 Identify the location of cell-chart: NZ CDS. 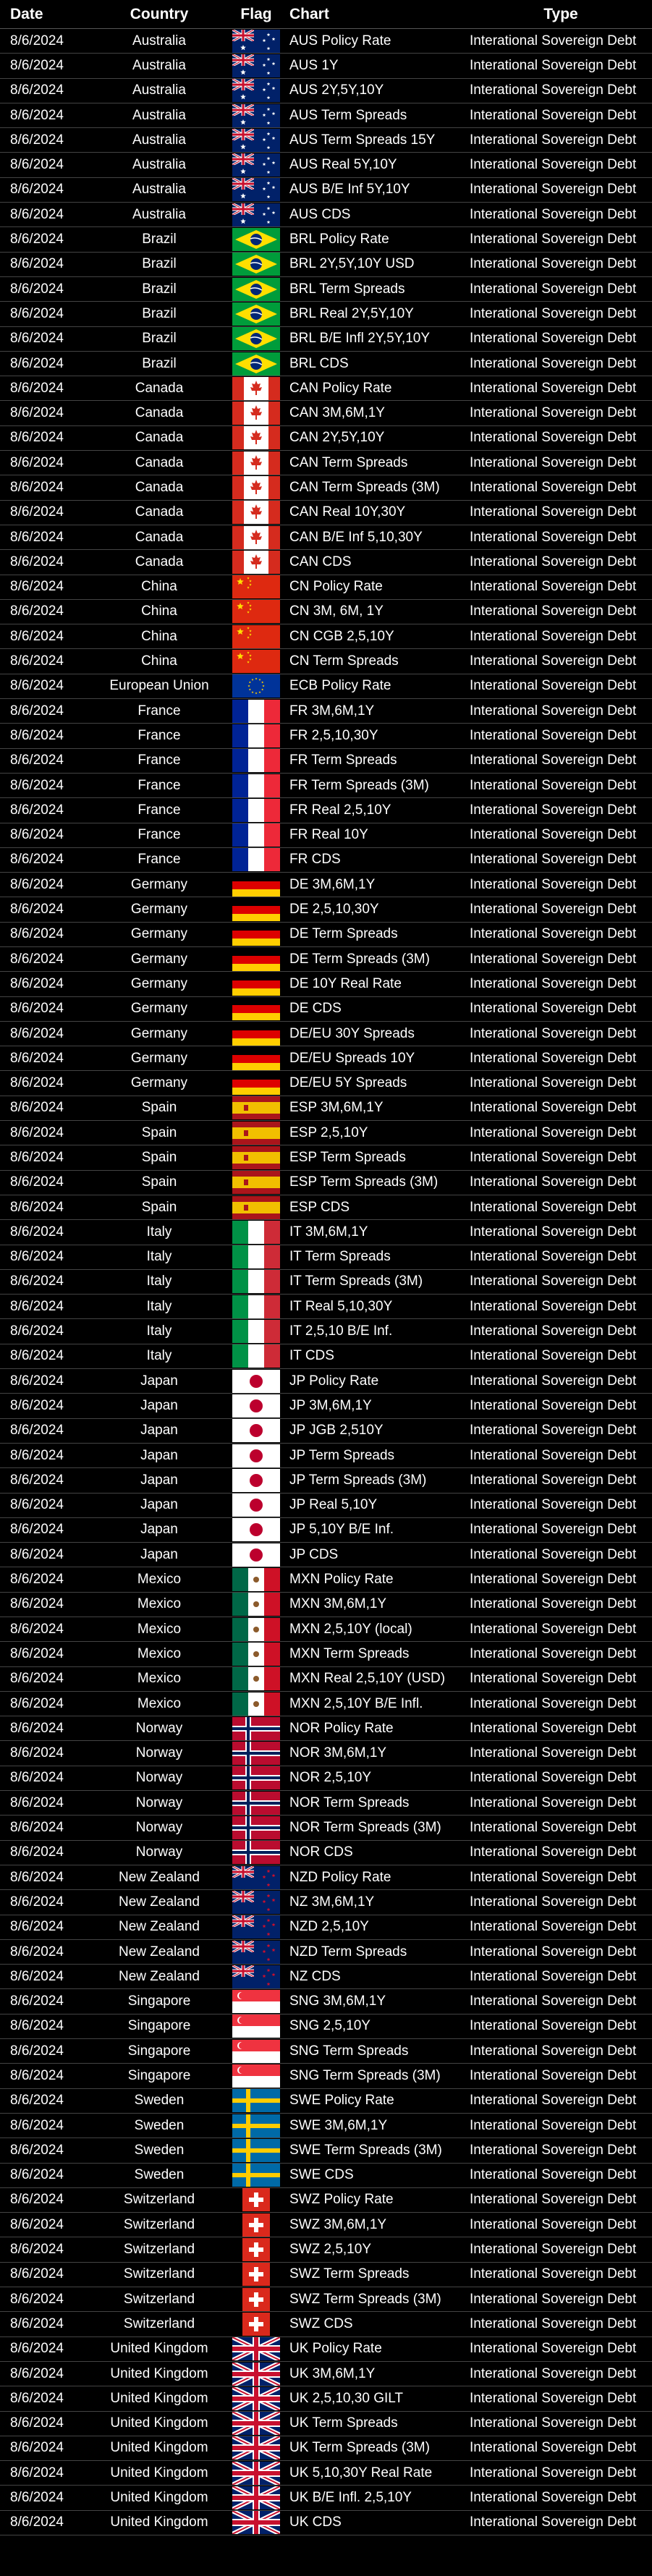
(315, 1976).